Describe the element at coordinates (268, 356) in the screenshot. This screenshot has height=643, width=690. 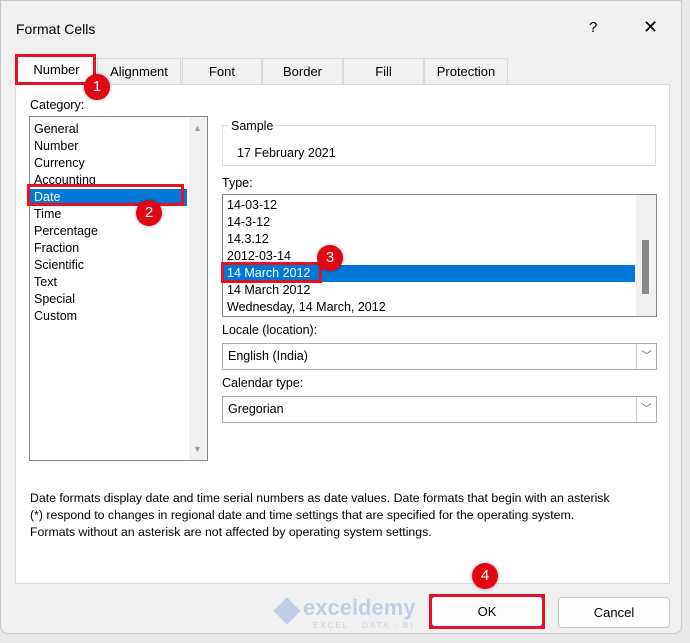
I see `locale-value: English (India)` at that location.